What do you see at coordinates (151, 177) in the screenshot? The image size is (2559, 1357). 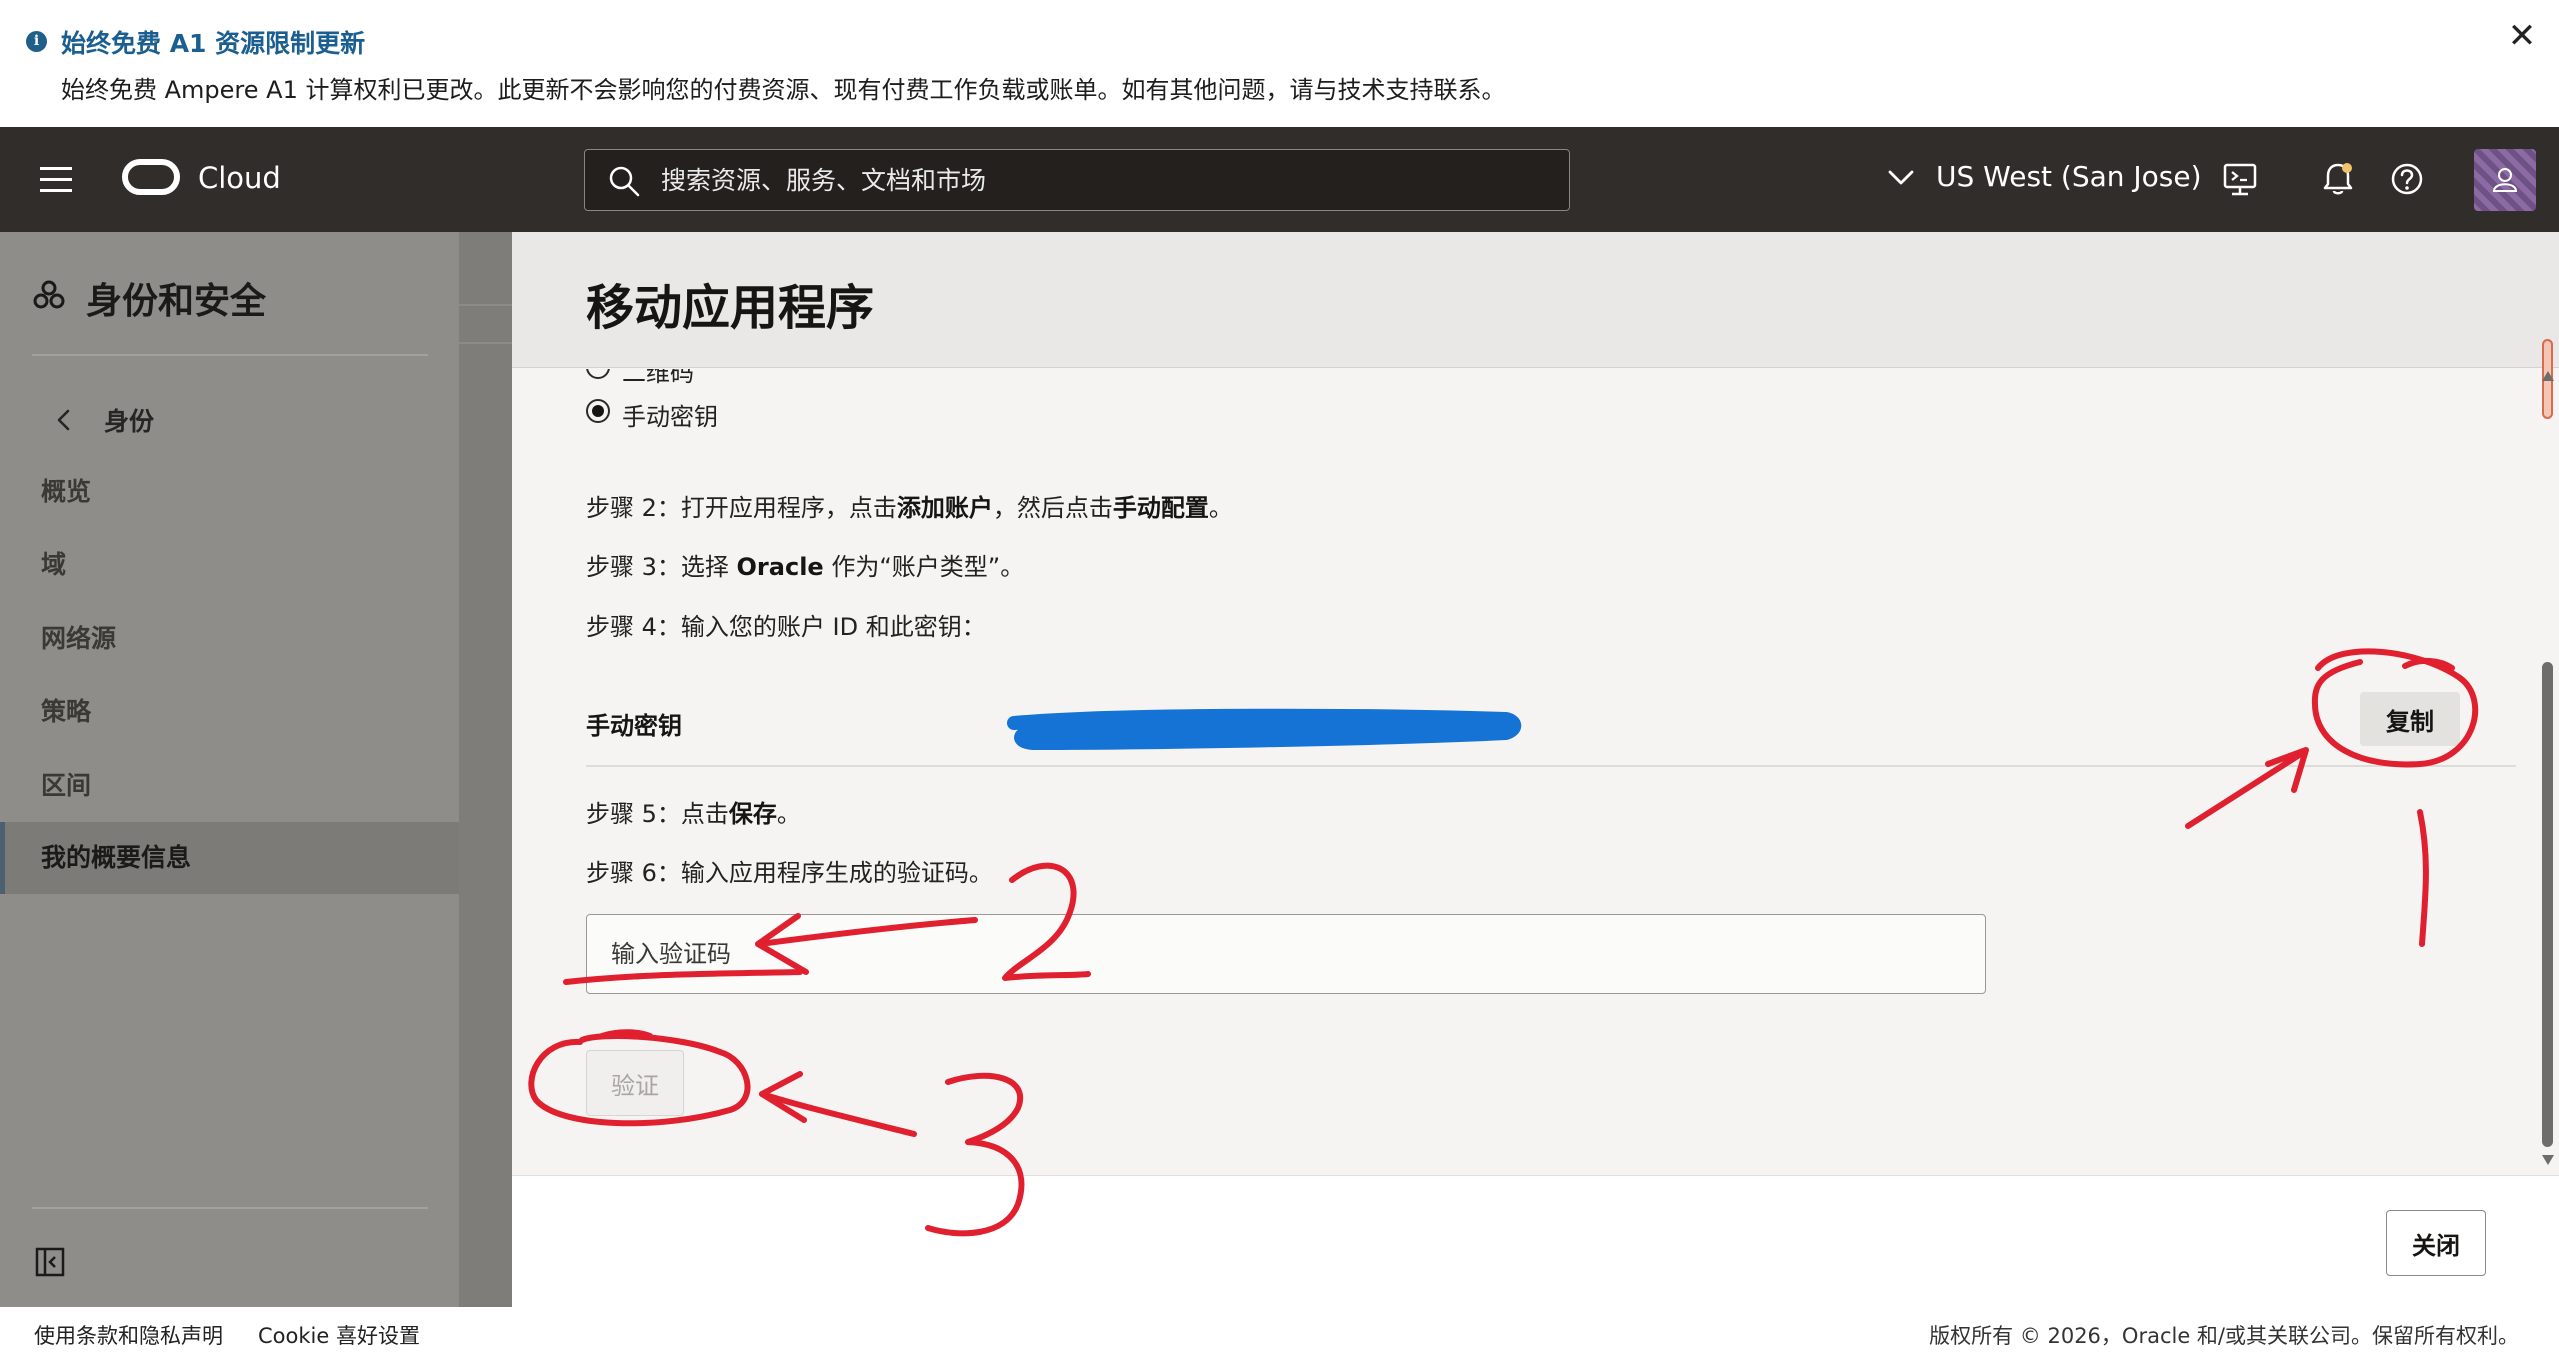 I see `oracle-logo-icon` at bounding box center [151, 177].